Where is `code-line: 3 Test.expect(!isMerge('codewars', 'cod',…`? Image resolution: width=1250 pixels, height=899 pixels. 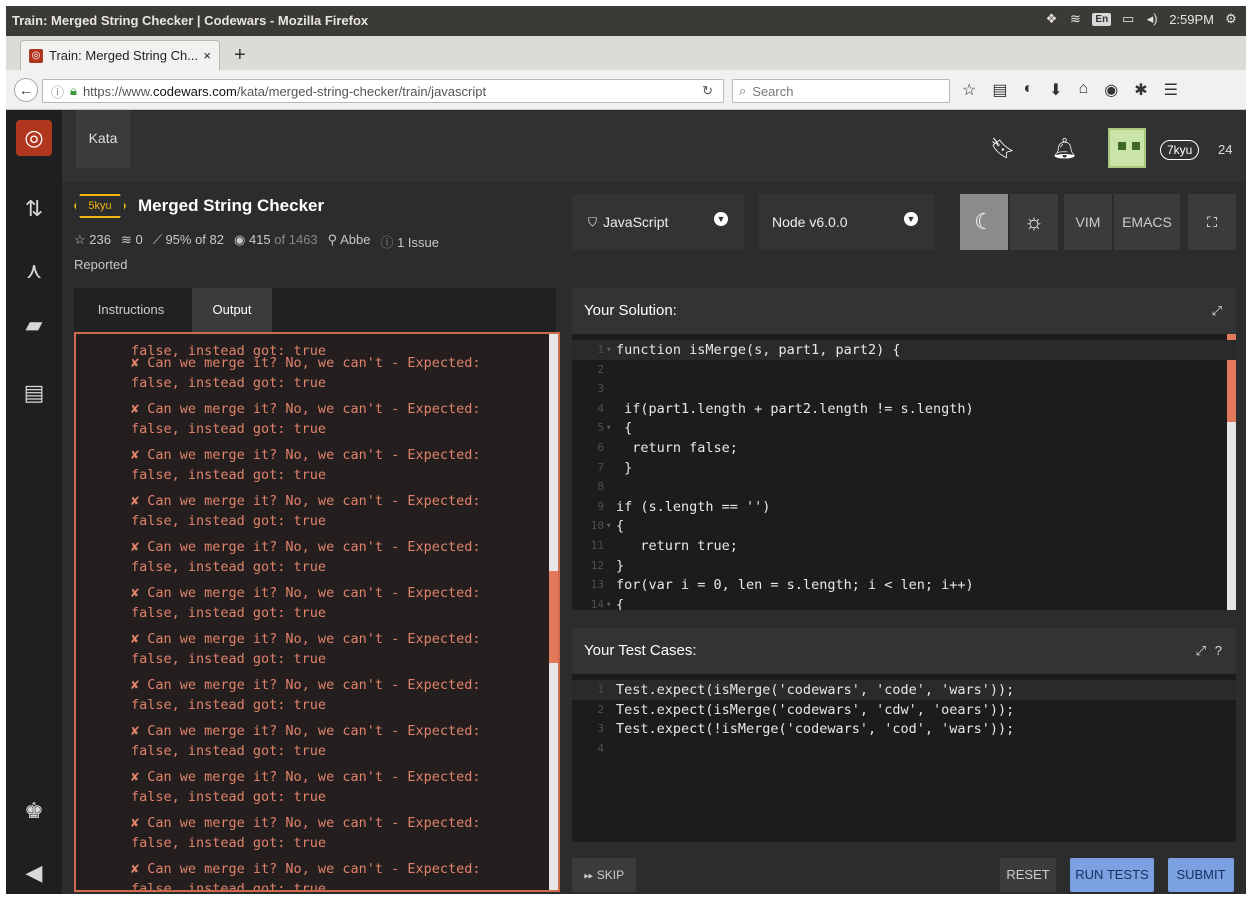 code-line: 3 Test.expect(!isMerge('codewars', 'cod',… is located at coordinates (904, 729).